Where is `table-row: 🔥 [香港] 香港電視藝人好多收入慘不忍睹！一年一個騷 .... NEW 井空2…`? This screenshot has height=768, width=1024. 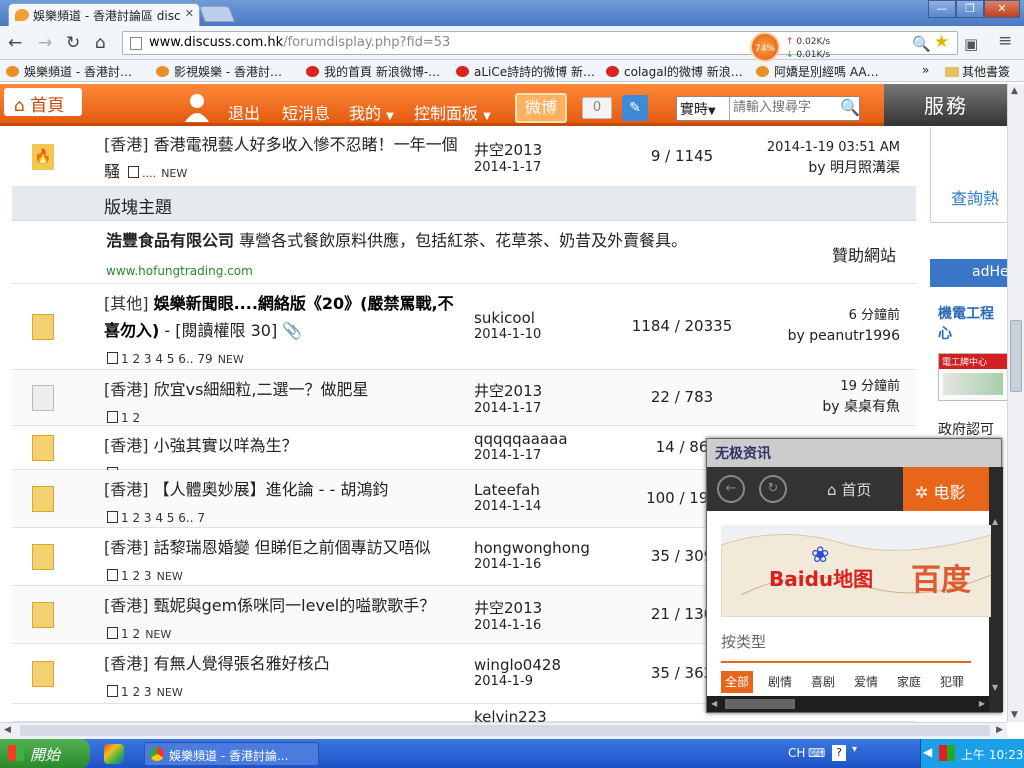 table-row: 🔥 [香港] 香港電視藝人好多收入慘不忍睹！一年一個騷 .... NEW 井空2… is located at coordinates (464, 157).